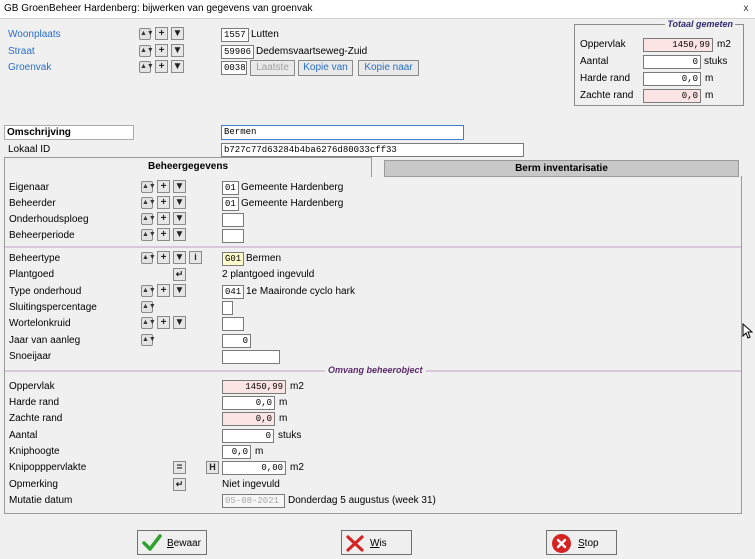  Describe the element at coordinates (148, 235) in the screenshot. I see `beheerperiode-spinner: ▲▼` at that location.